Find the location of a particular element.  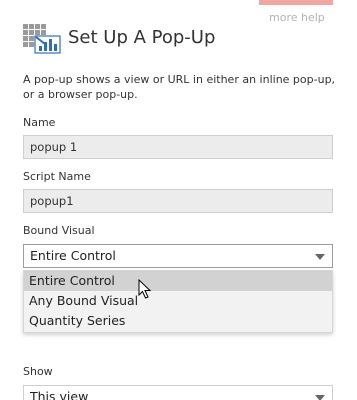

show-value: This view is located at coordinates (59, 394).